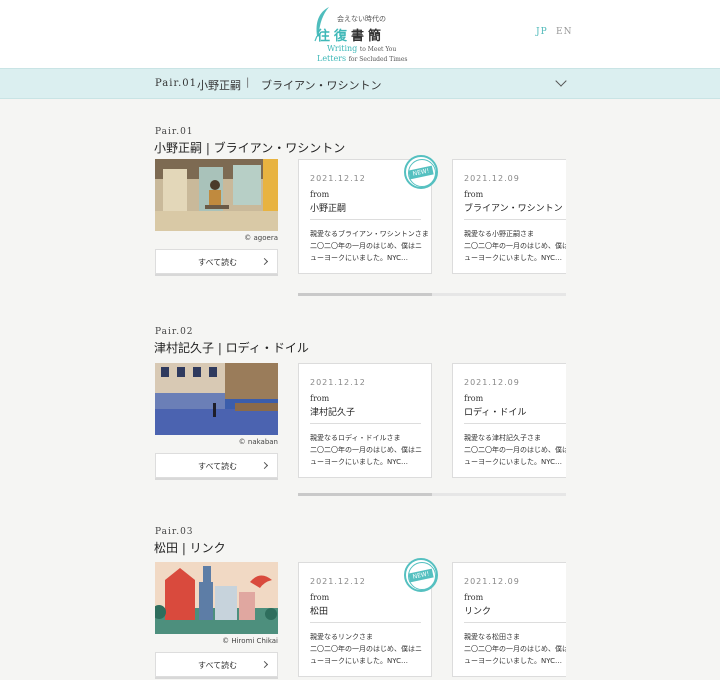 This screenshot has height=680, width=720. What do you see at coordinates (564, 32) in the screenshot?
I see `lang-en-link: EN` at bounding box center [564, 32].